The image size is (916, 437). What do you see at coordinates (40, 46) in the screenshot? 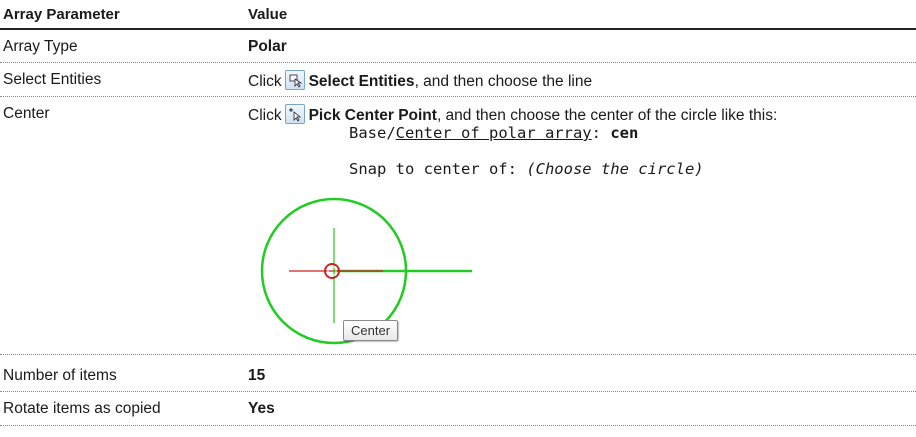
I see `param-label: Array Type` at bounding box center [40, 46].